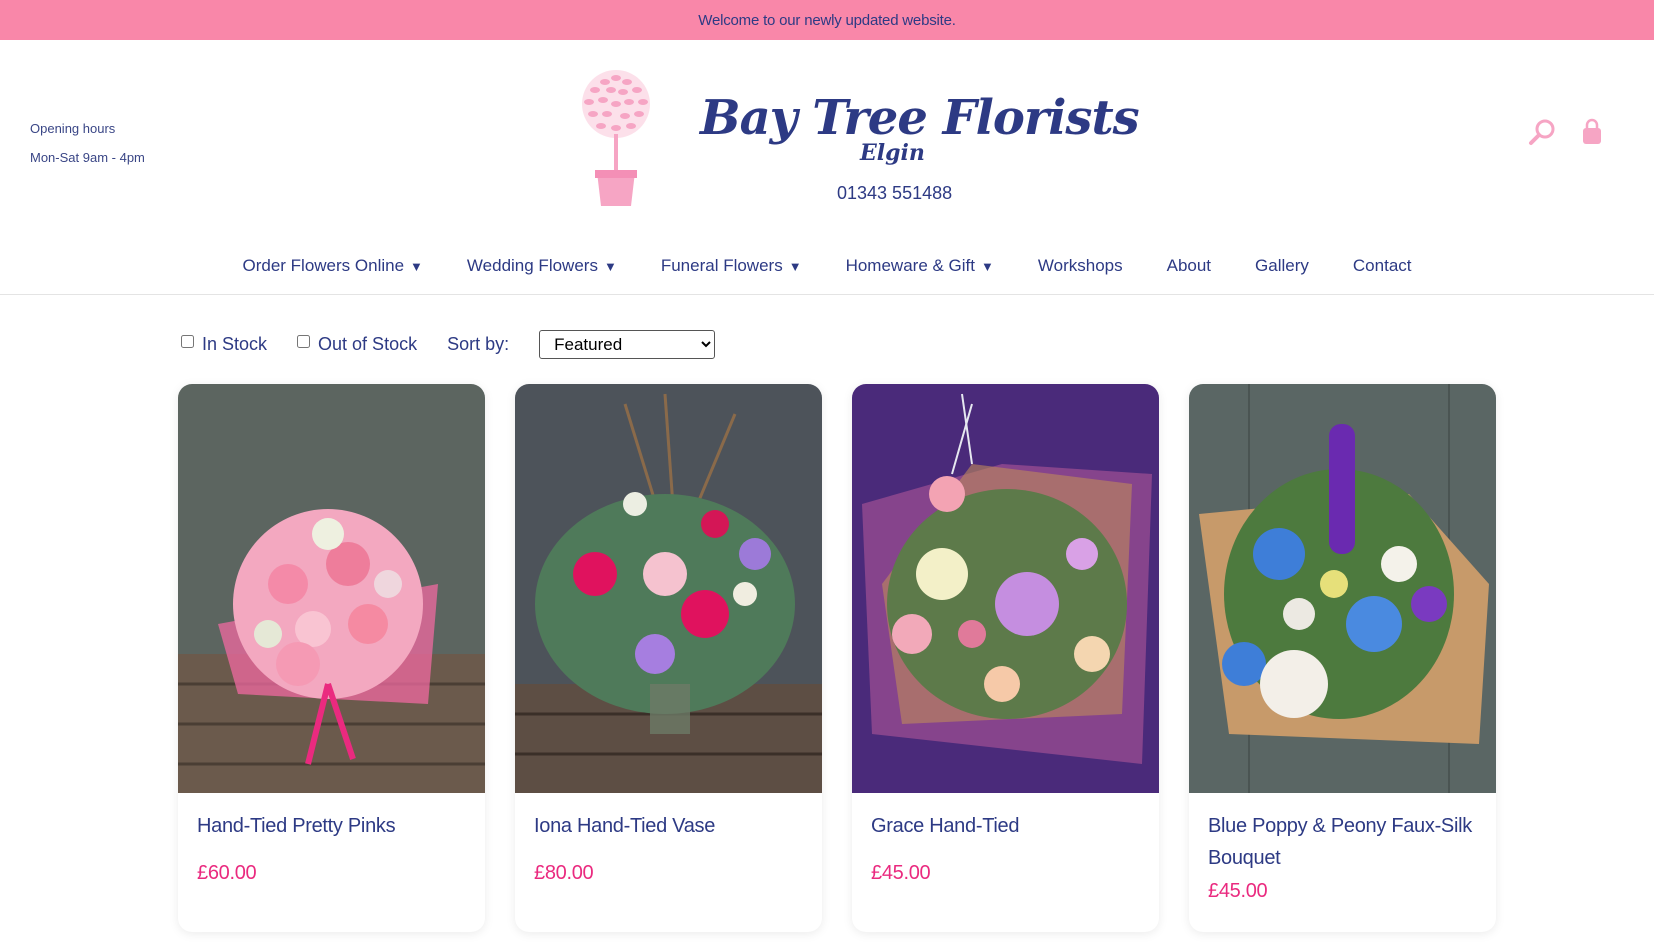  Describe the element at coordinates (323, 265) in the screenshot. I see `nav-label: Order Flowers Online` at that location.